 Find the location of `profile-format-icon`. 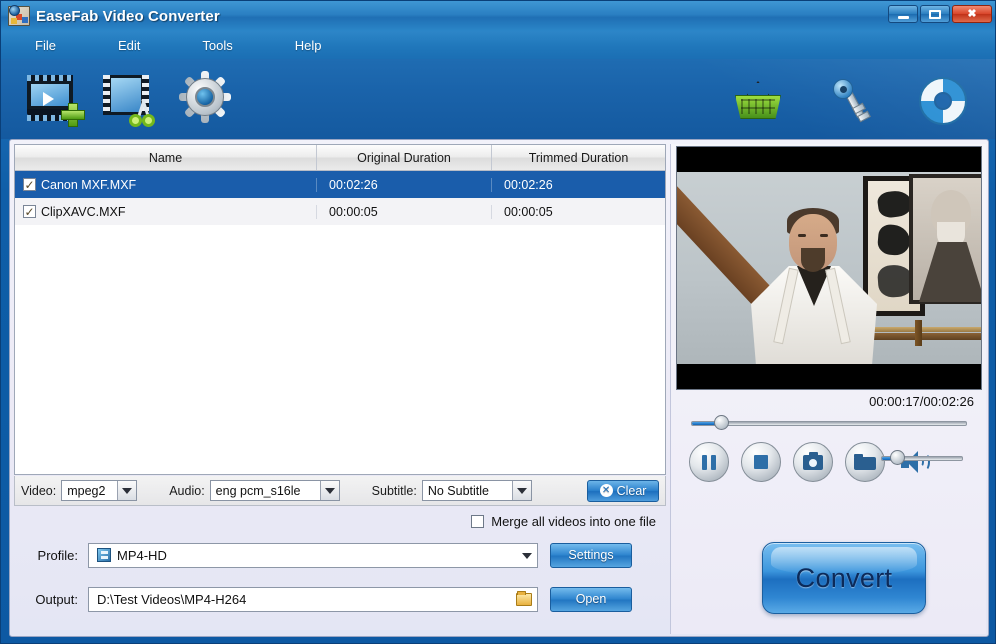

profile-format-icon is located at coordinates (104, 555).